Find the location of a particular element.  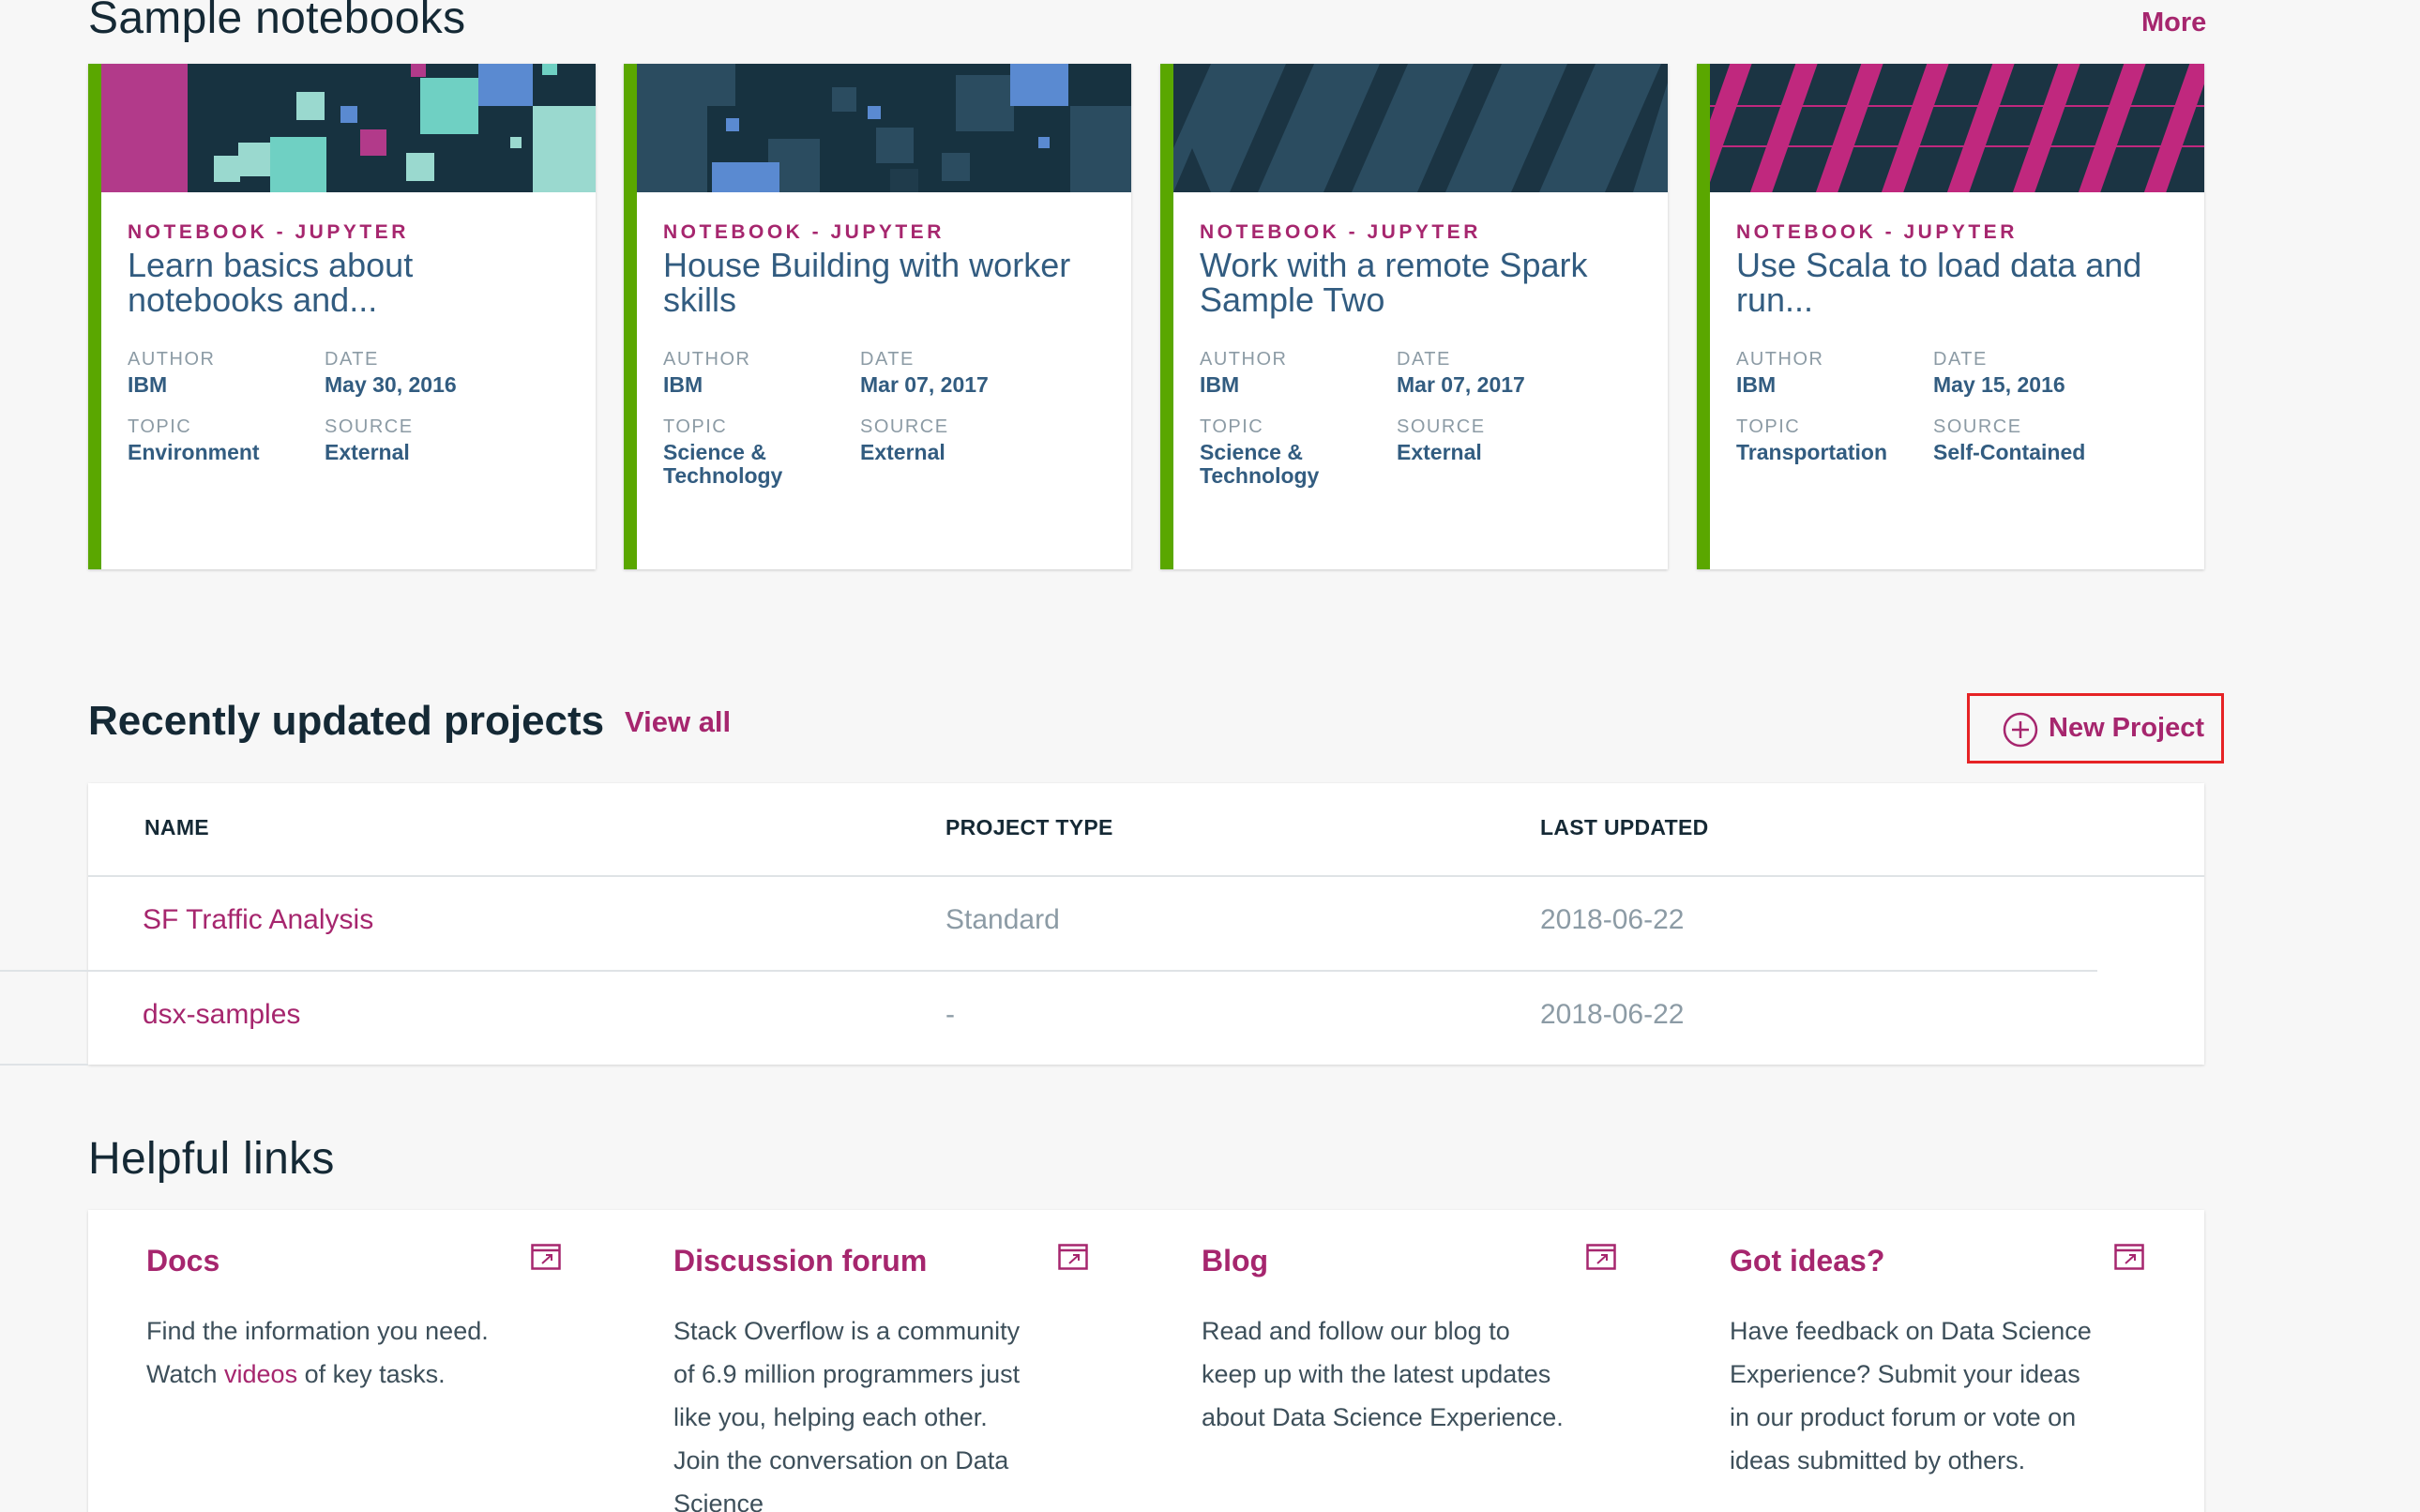

topic-value: Transportation is located at coordinates (1812, 452).